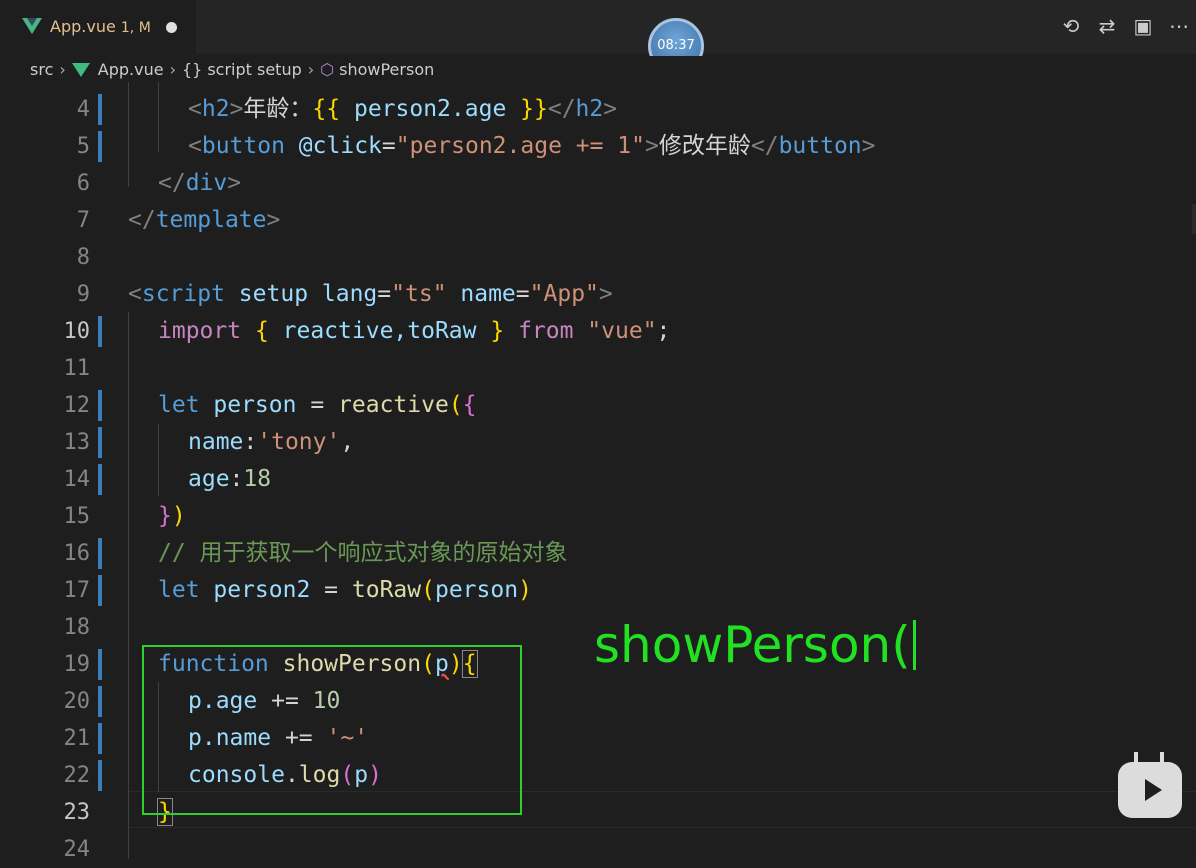 This screenshot has width=1196, height=868. I want to click on line-number: 8, so click(83, 257).